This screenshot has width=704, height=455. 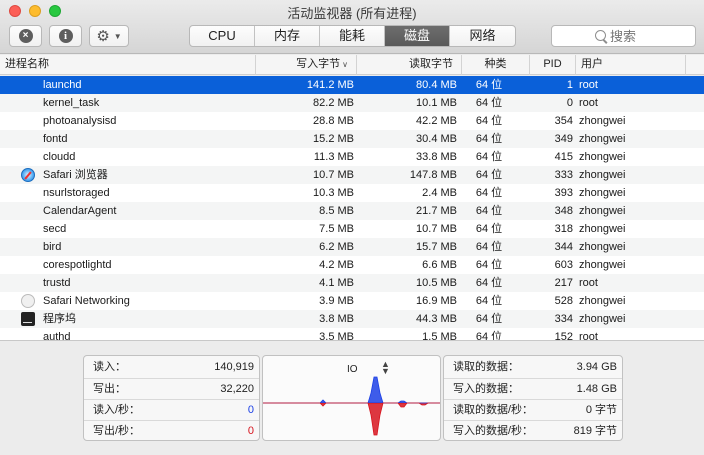 What do you see at coordinates (563, 139) in the screenshot?
I see `process-pid: 349` at bounding box center [563, 139].